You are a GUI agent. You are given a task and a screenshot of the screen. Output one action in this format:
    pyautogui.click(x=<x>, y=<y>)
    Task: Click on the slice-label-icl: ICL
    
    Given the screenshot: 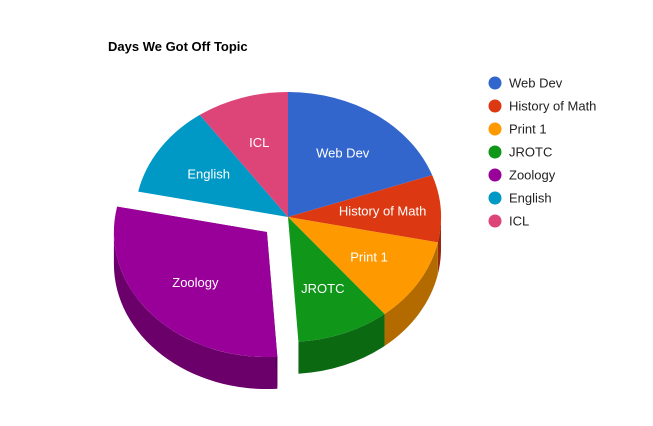 What is the action you would take?
    pyautogui.click(x=259, y=142)
    